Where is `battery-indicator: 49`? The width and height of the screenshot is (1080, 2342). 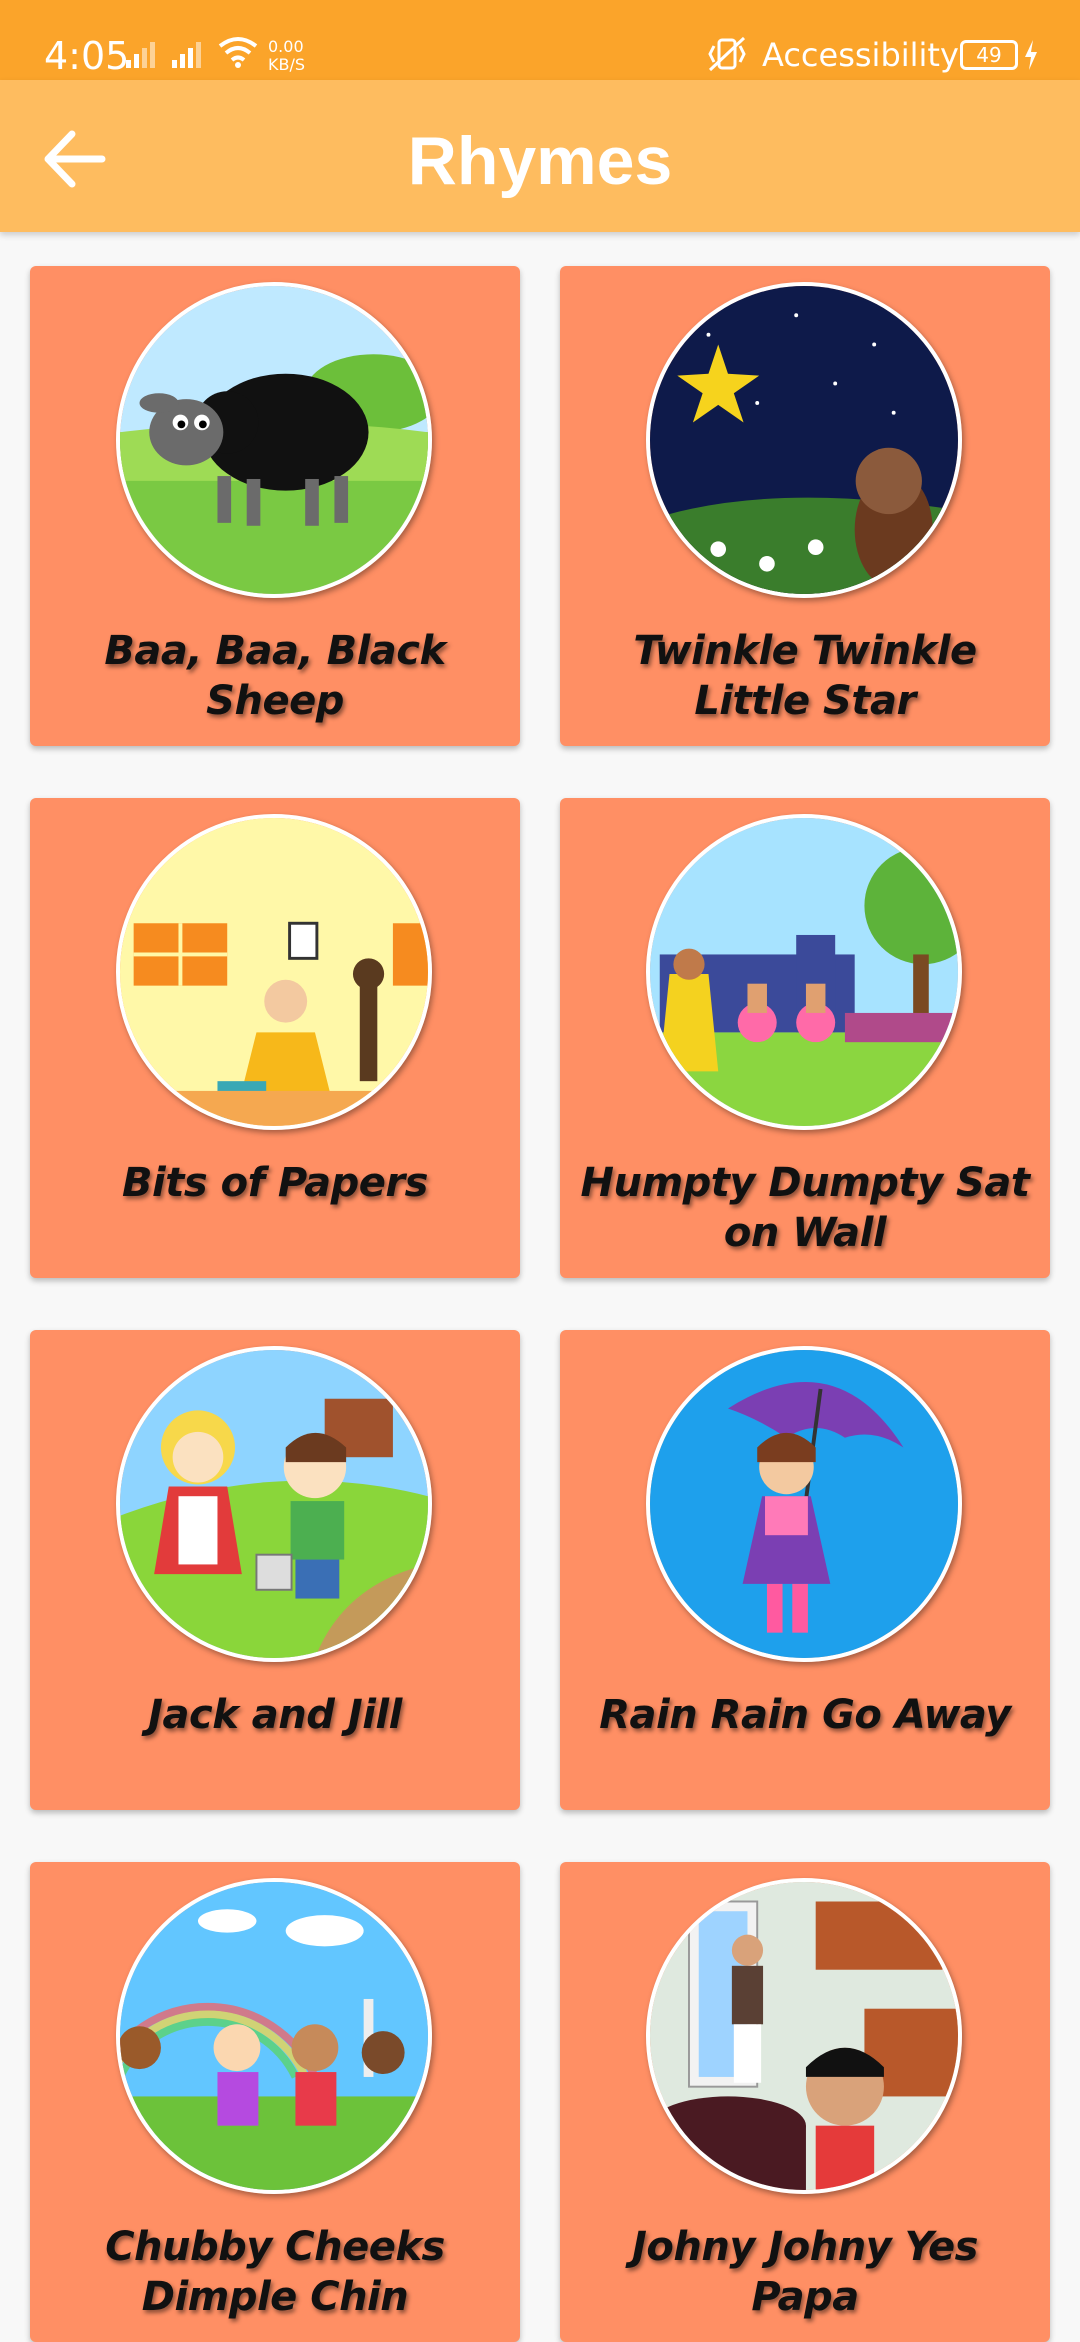
battery-indicator: 49 is located at coordinates (989, 55).